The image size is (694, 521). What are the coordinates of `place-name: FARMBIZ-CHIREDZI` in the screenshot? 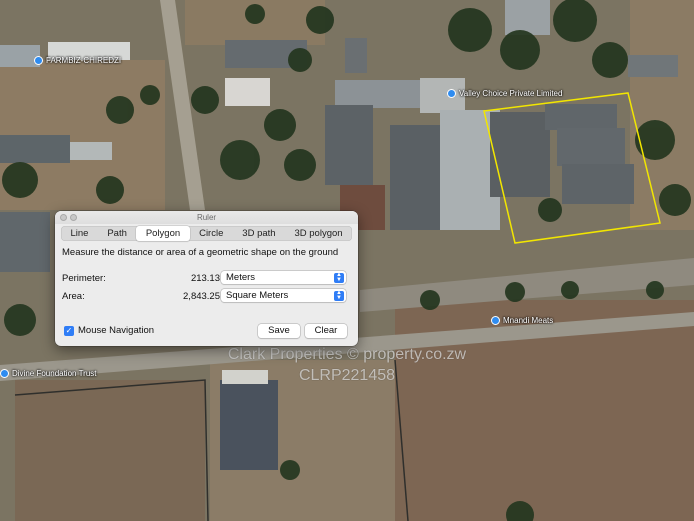 It's located at (84, 60).